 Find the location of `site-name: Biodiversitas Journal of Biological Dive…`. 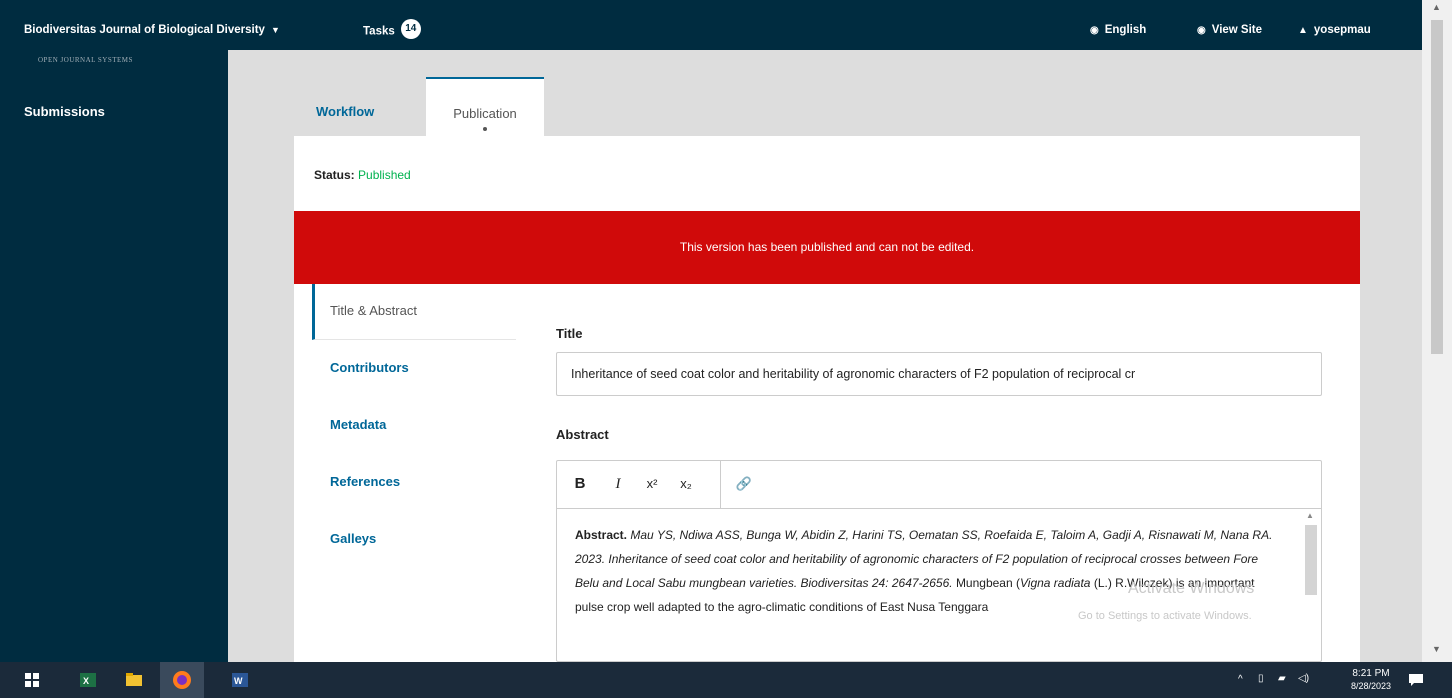

site-name: Biodiversitas Journal of Biological Dive… is located at coordinates (144, 30).